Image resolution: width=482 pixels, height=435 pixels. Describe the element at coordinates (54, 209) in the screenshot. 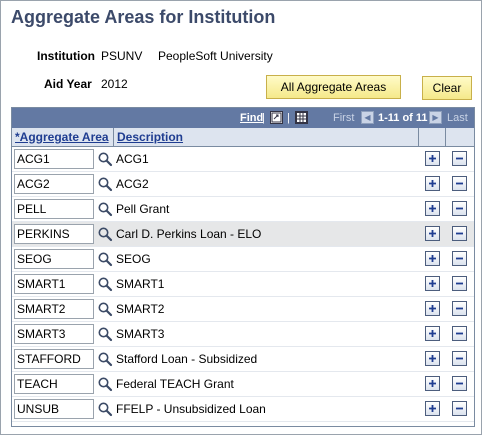

I see `aggregate-area-input: PELL` at that location.